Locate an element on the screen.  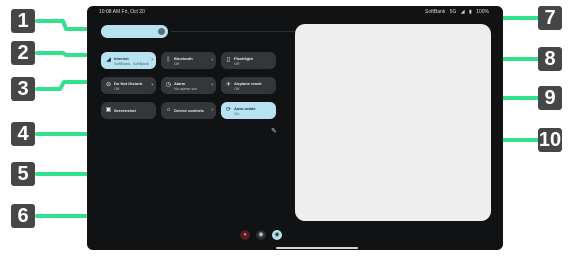
callout-3: 3 is located at coordinates (23, 89).